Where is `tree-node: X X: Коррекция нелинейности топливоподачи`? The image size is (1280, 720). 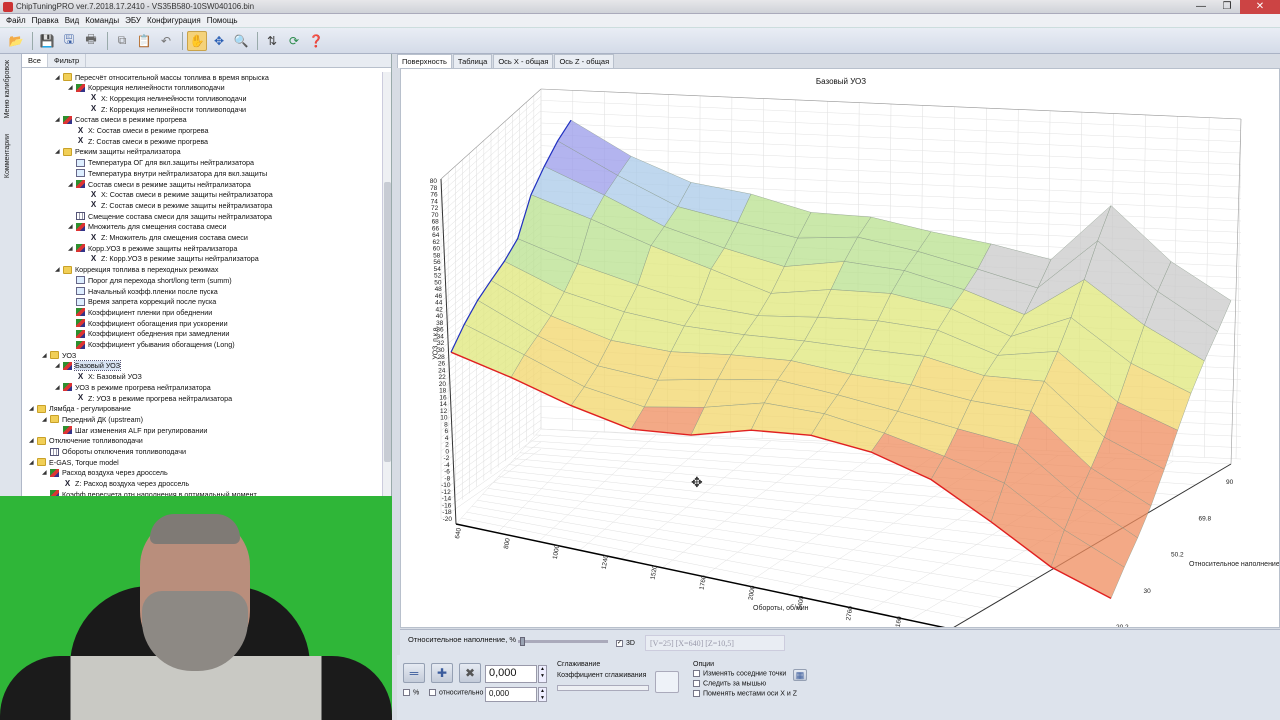
tree-node: X X: Коррекция нелинейности топливоподачи is located at coordinates (164, 98).